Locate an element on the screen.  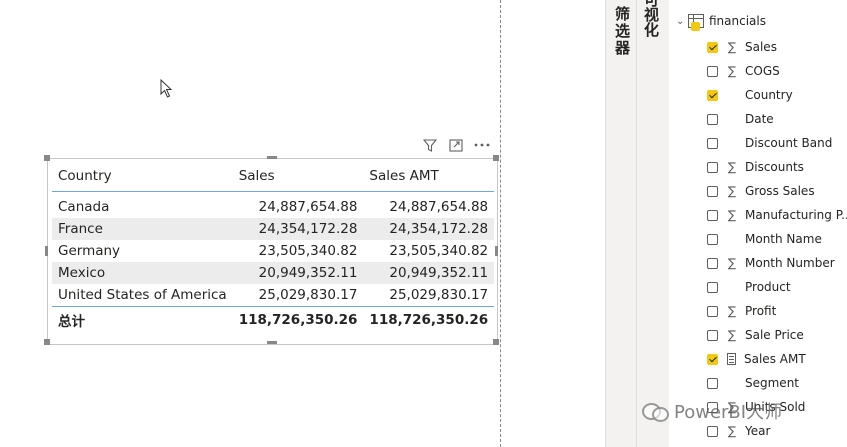
field-label: Year is located at coordinates (758, 431).